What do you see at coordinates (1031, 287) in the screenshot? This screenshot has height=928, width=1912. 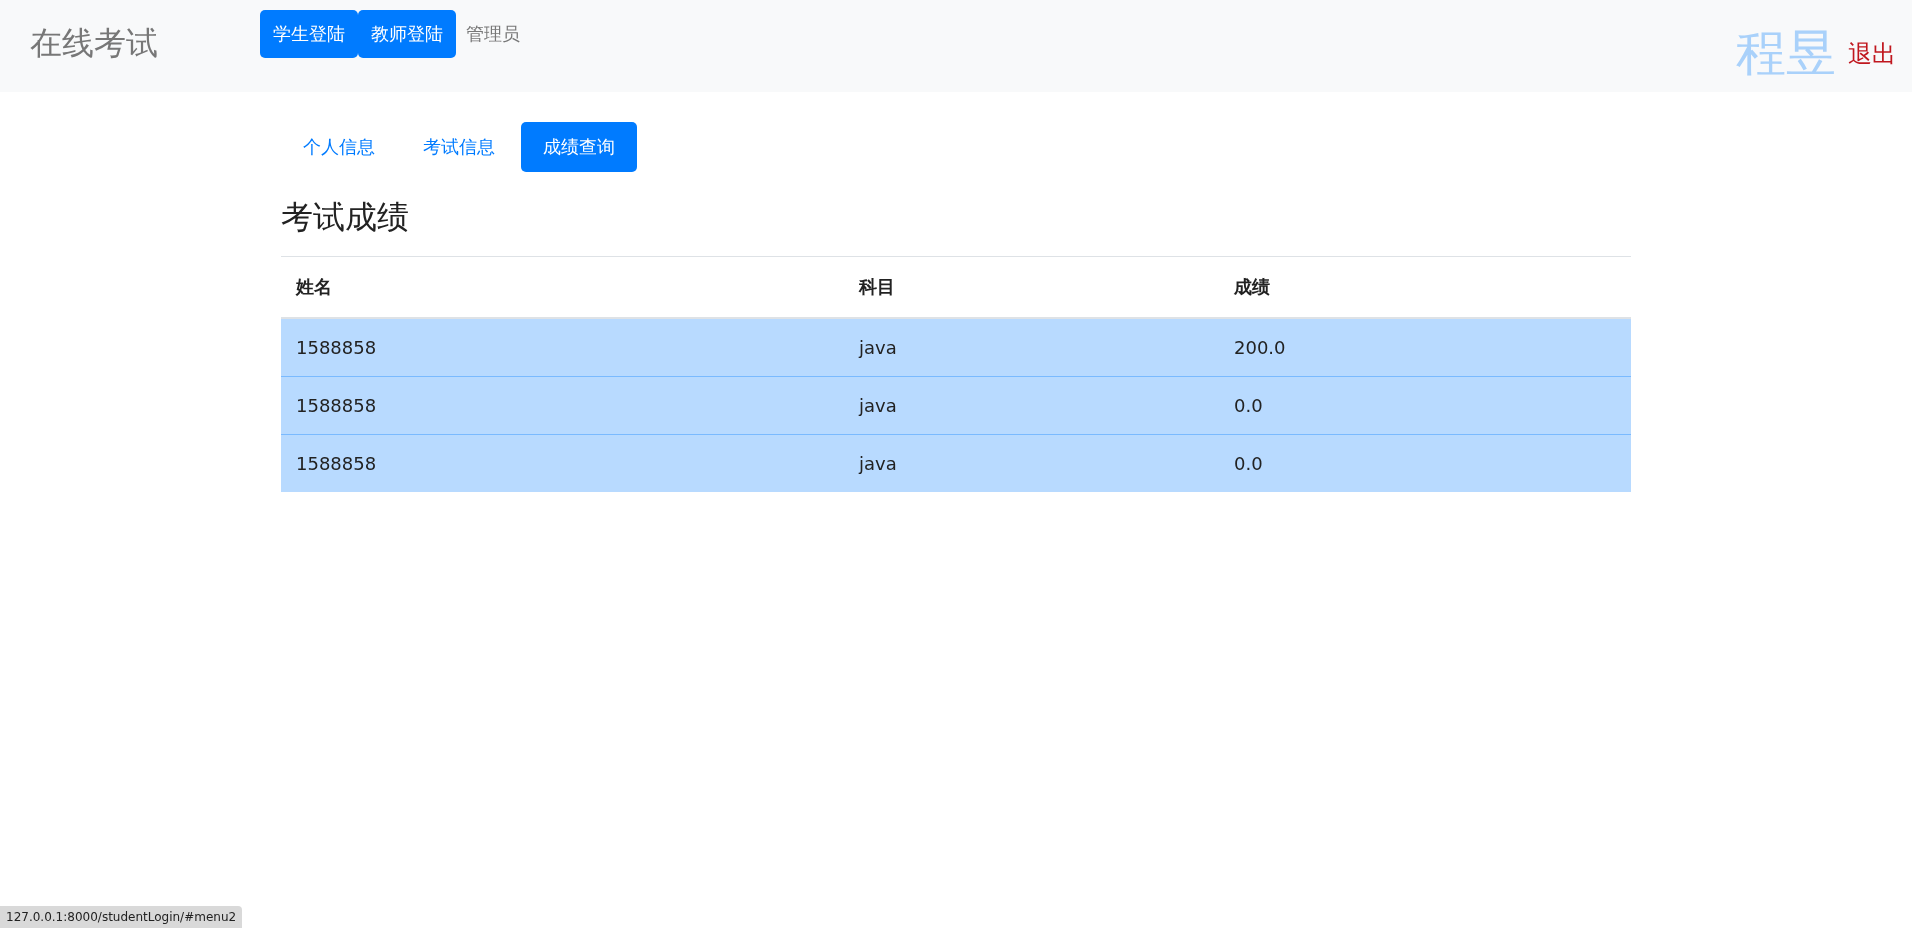 I see `column-header: 科目` at bounding box center [1031, 287].